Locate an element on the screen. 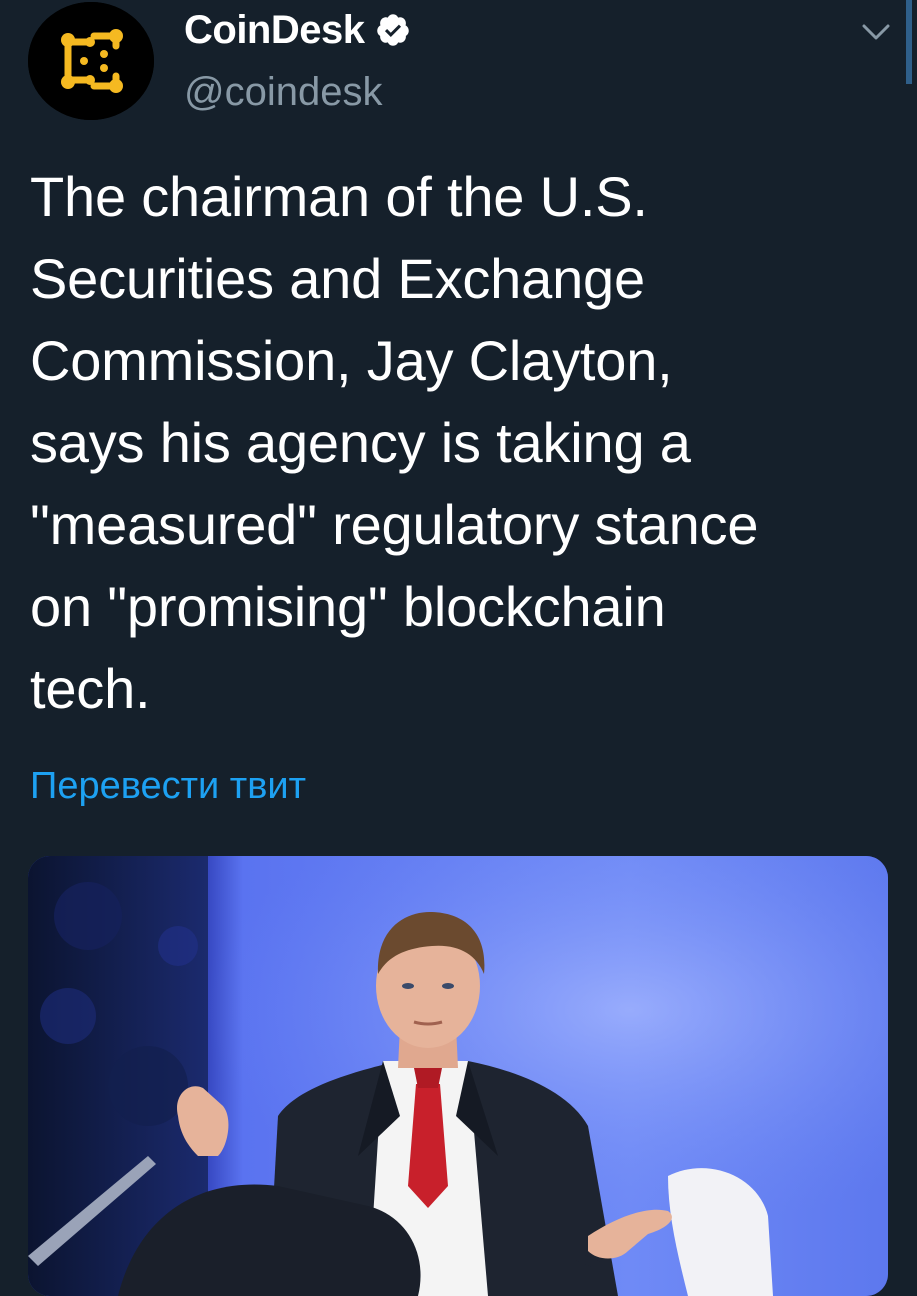 This screenshot has width=917, height=1296. tweet-text-line: "measured" regulatory stance is located at coordinates (394, 524).